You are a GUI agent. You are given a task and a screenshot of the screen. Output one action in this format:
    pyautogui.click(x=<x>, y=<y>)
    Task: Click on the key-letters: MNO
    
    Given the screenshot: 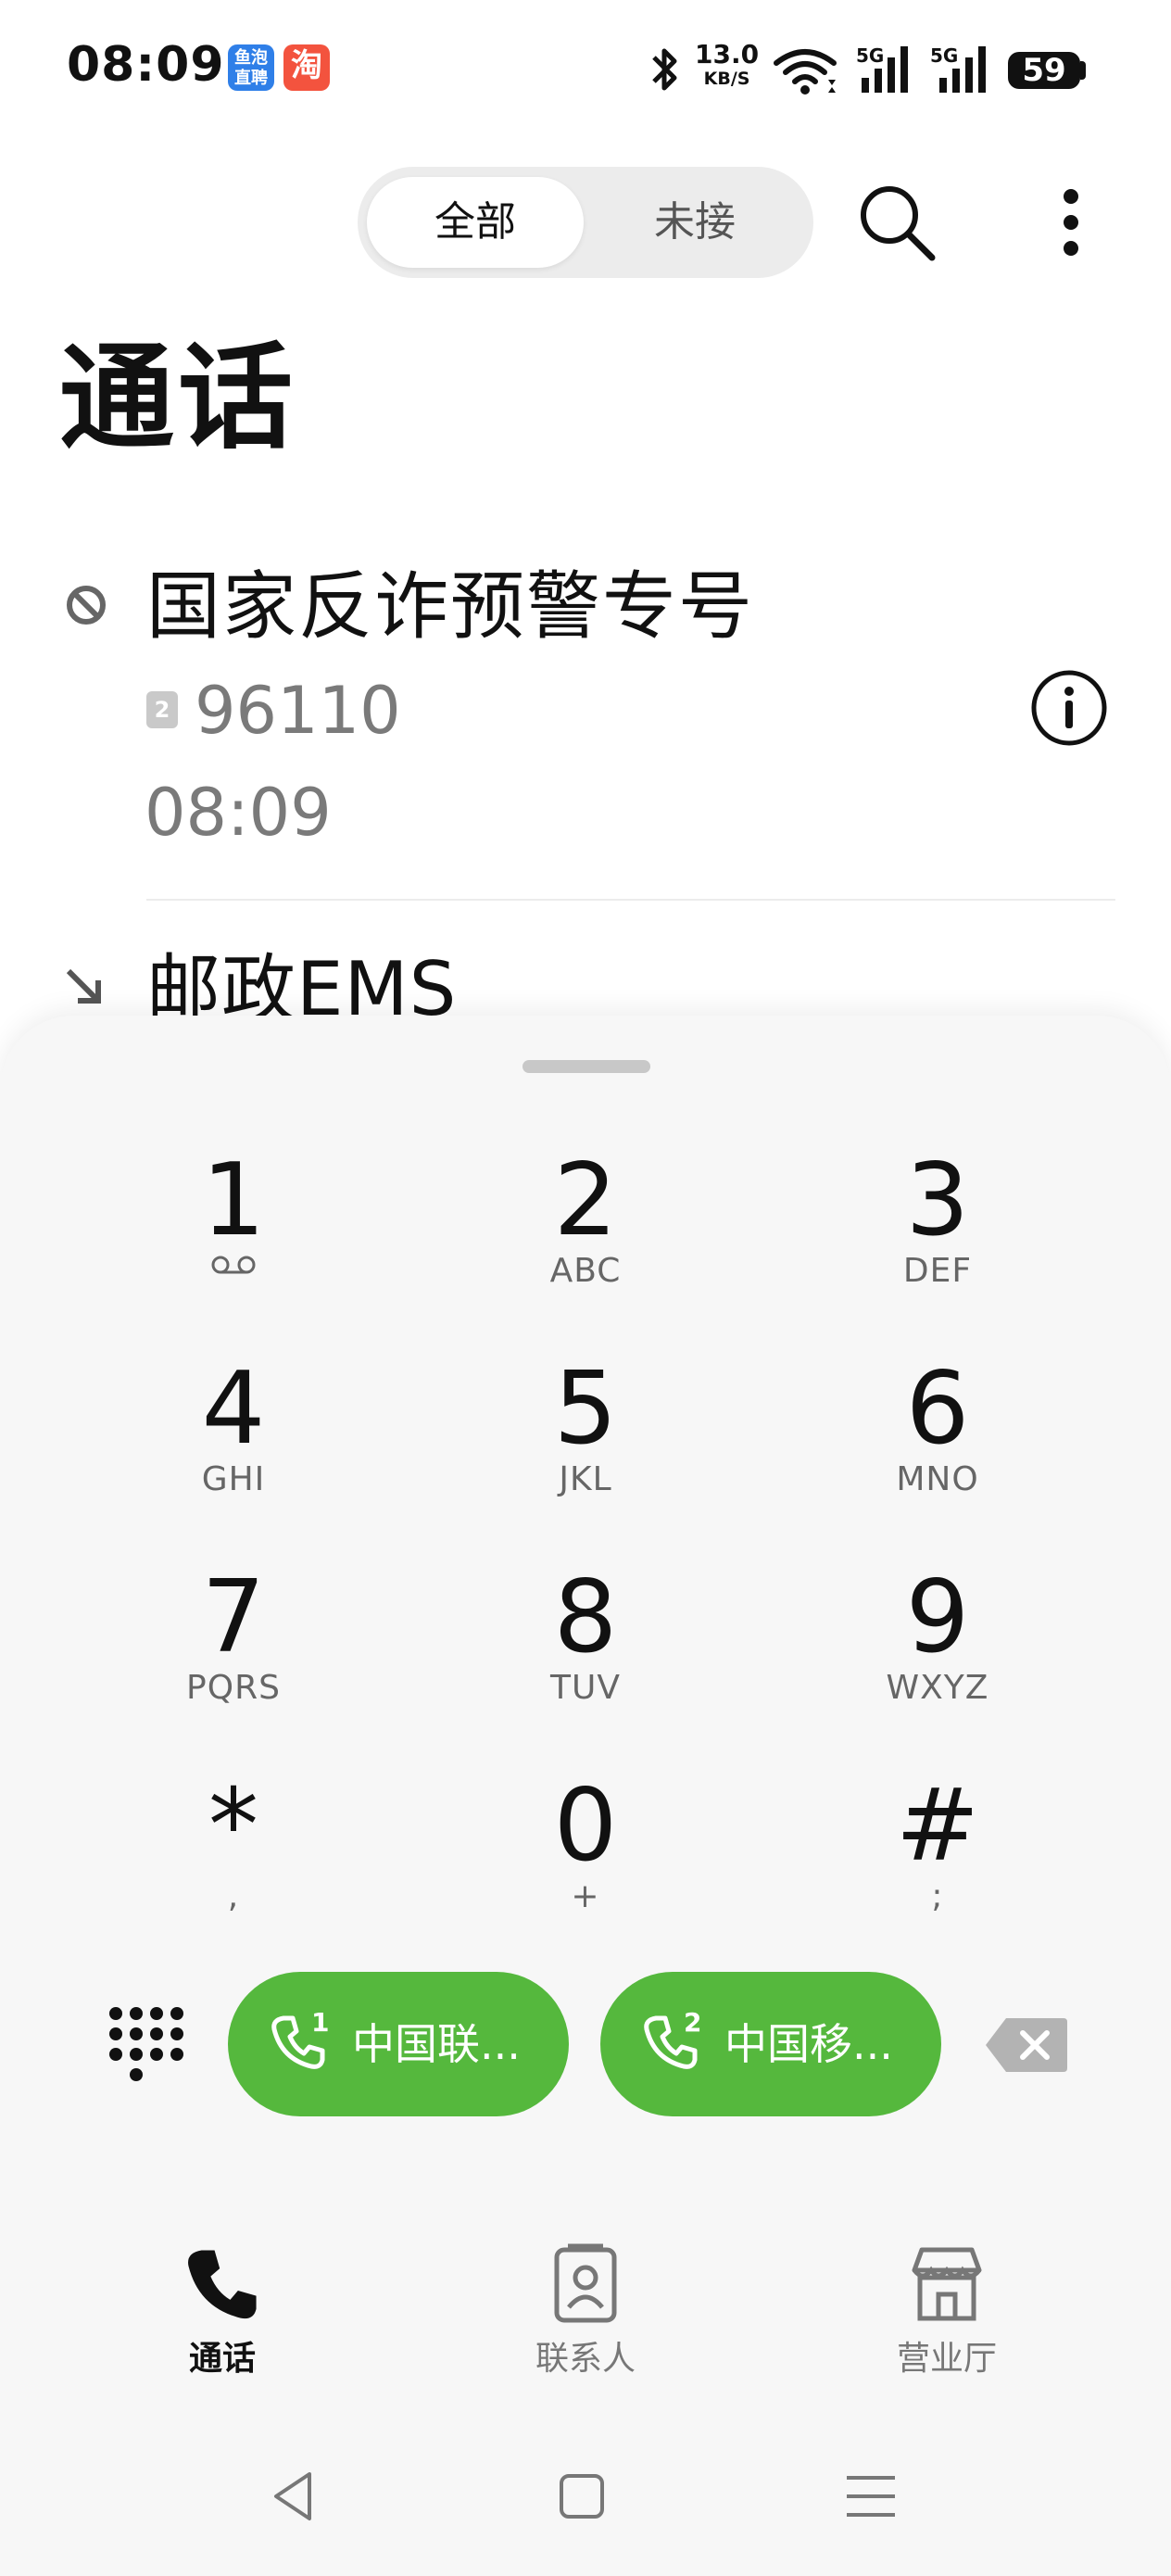 What is the action you would take?
    pyautogui.click(x=938, y=1479)
    